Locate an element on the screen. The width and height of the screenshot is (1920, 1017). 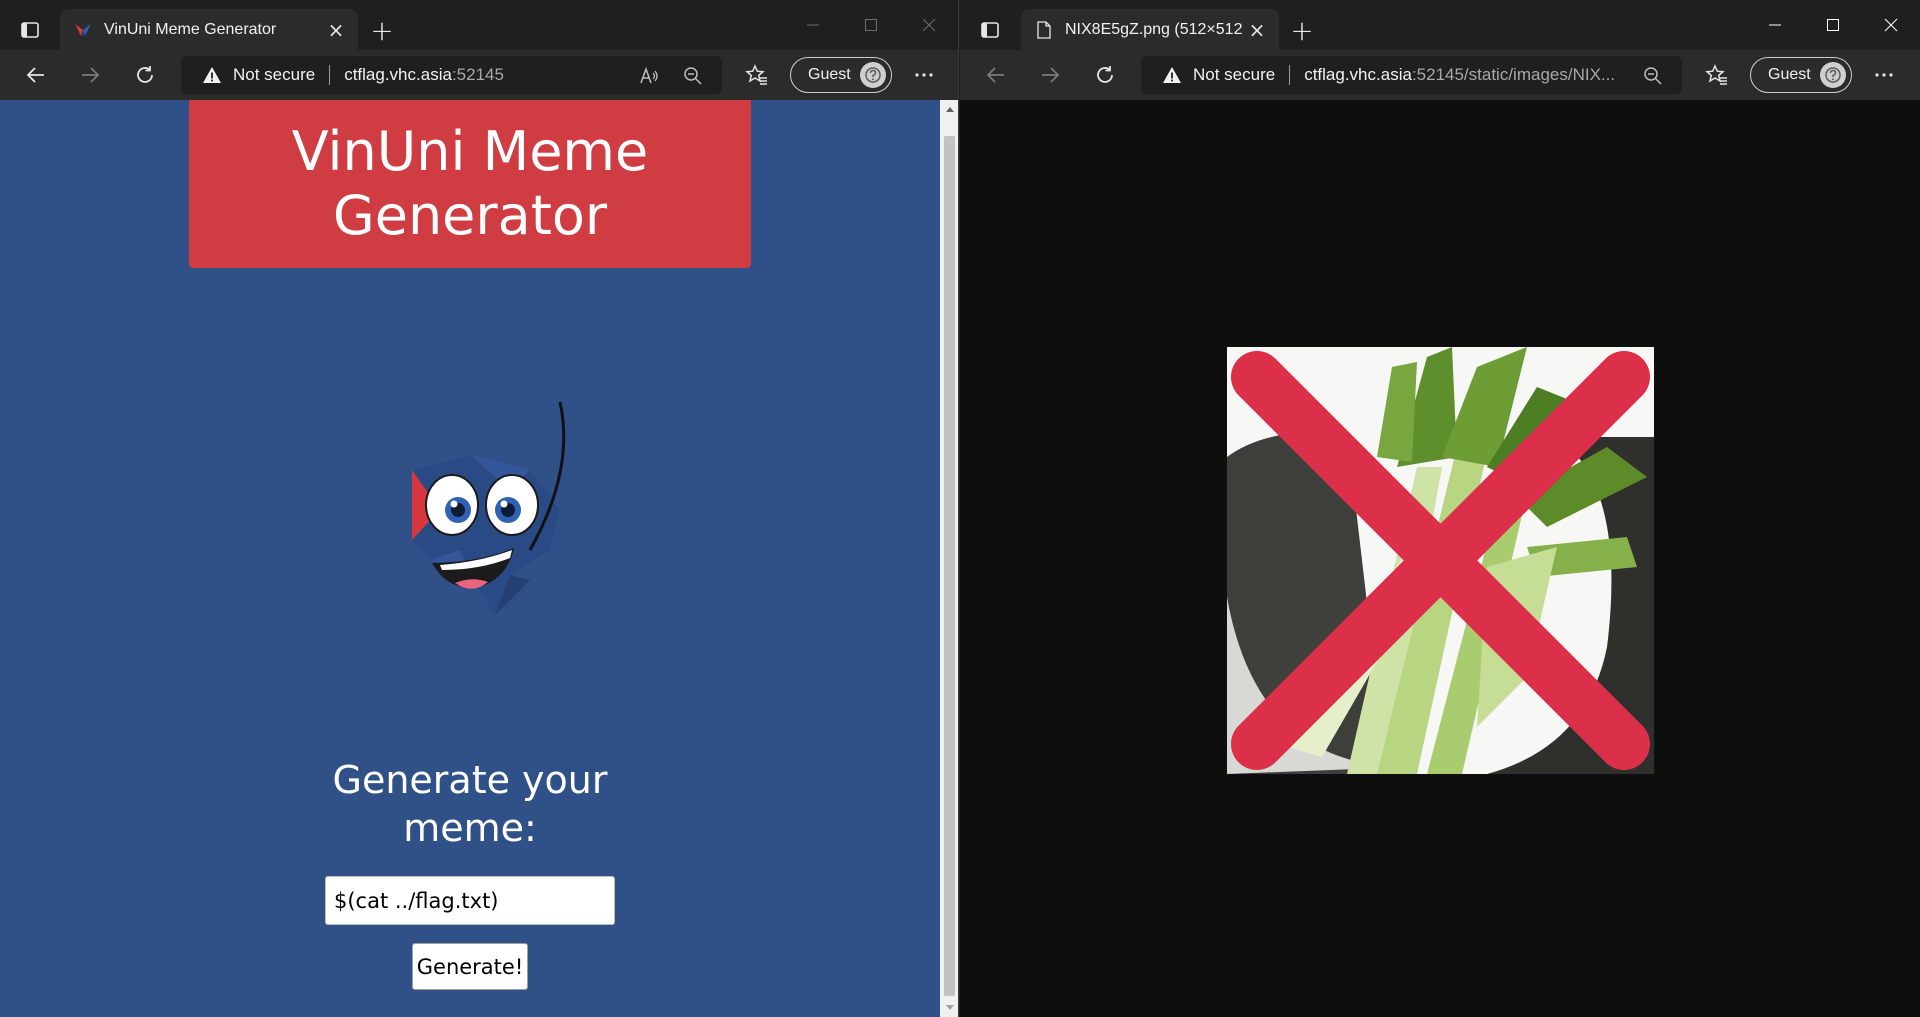
crossed-out-leek-image is located at coordinates (1440, 560).